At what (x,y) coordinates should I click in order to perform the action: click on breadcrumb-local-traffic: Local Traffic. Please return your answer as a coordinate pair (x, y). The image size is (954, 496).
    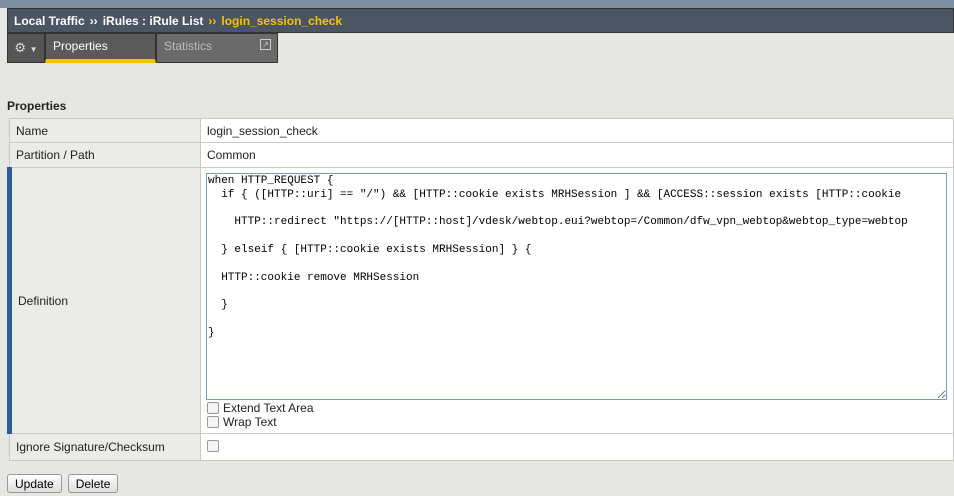
    Looking at the image, I should click on (49, 21).